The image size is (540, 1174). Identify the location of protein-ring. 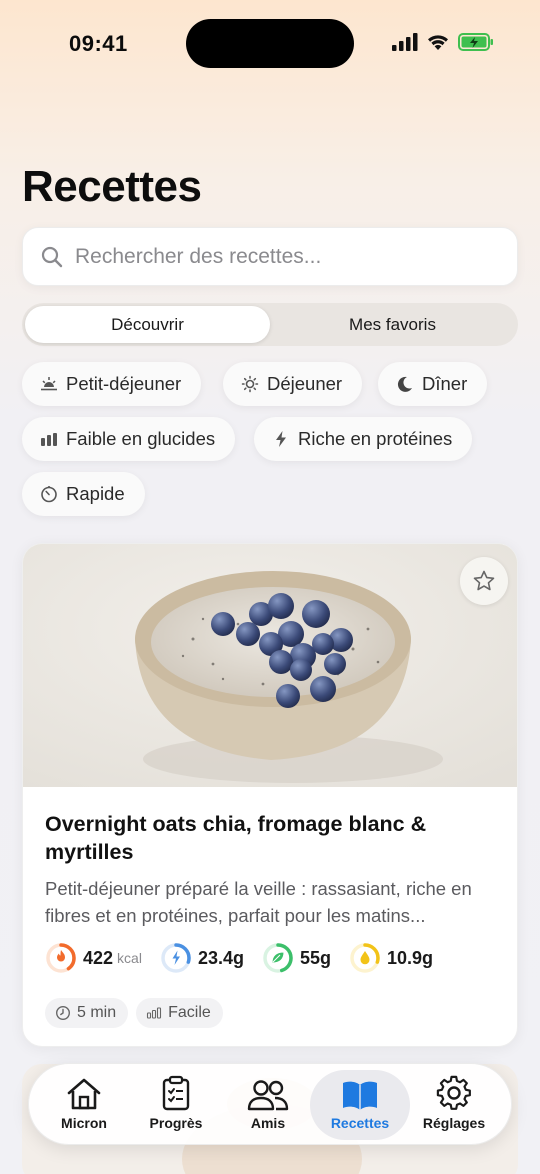
(176, 958).